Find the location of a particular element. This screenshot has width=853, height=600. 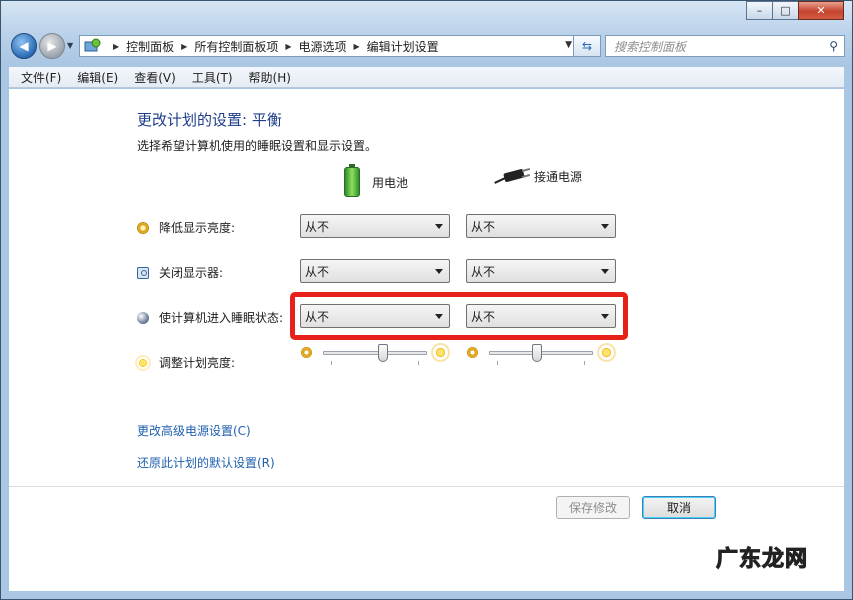

caption-buttons: – □ ✕ is located at coordinates (795, 10).